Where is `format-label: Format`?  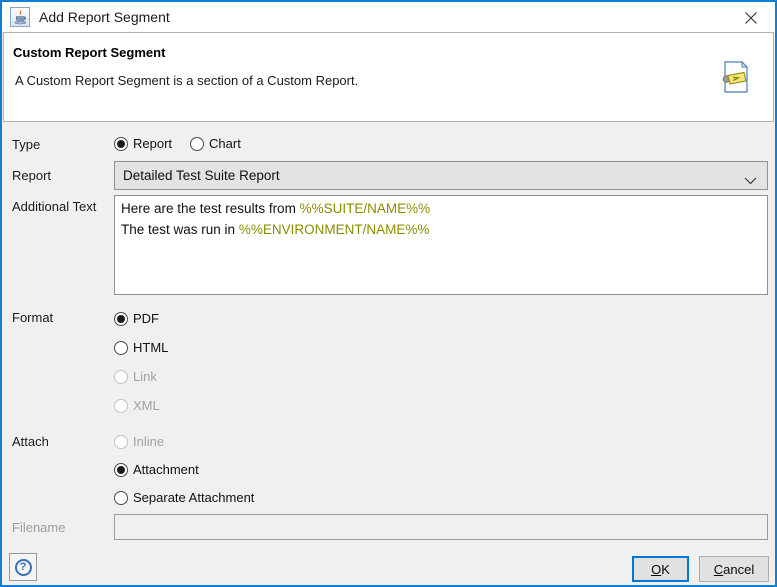 format-label: Format is located at coordinates (33, 317).